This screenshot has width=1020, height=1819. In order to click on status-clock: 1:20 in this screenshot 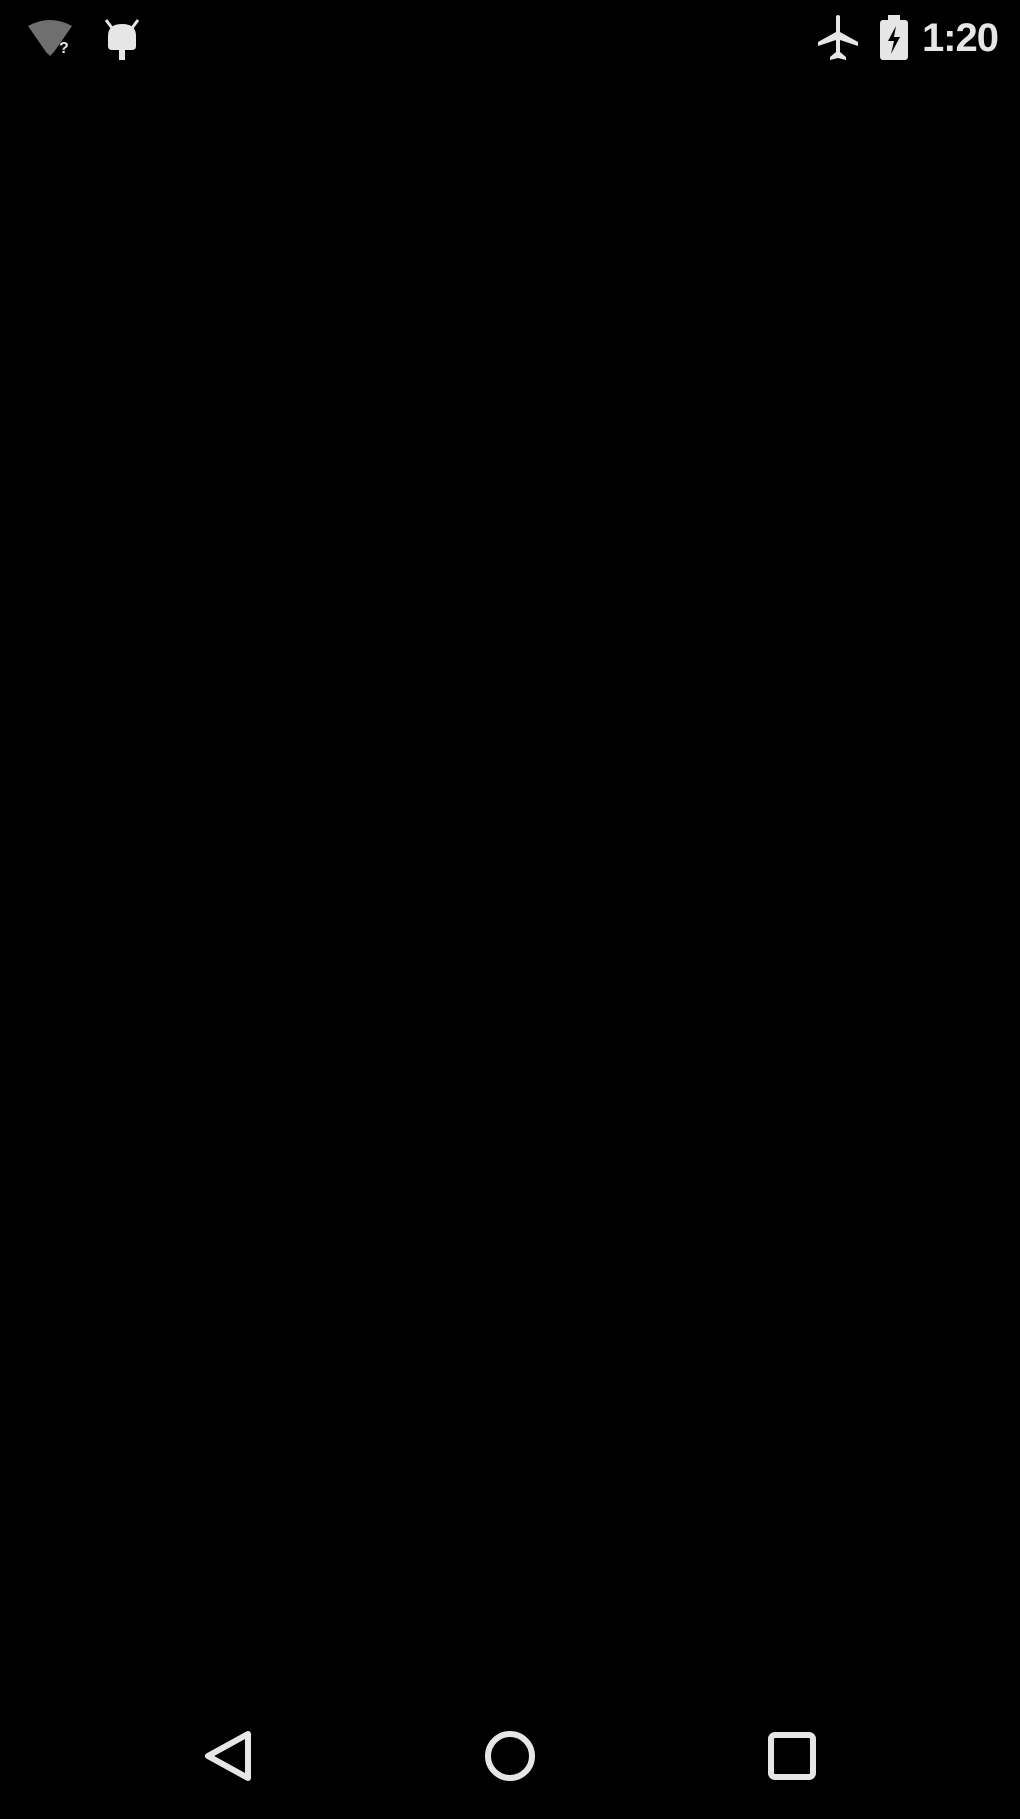, I will do `click(960, 37)`.